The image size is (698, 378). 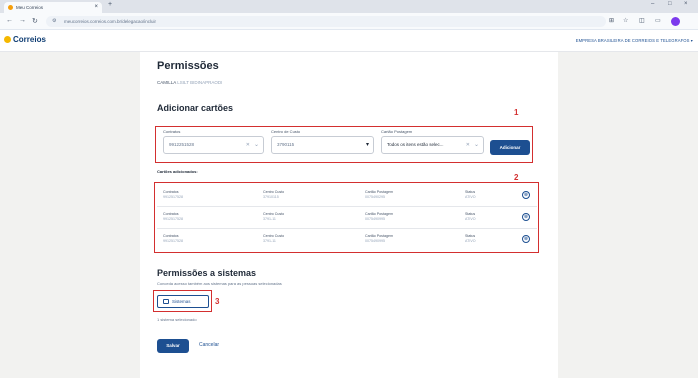 I want to click on new-tab-button: +, so click(x=110, y=4).